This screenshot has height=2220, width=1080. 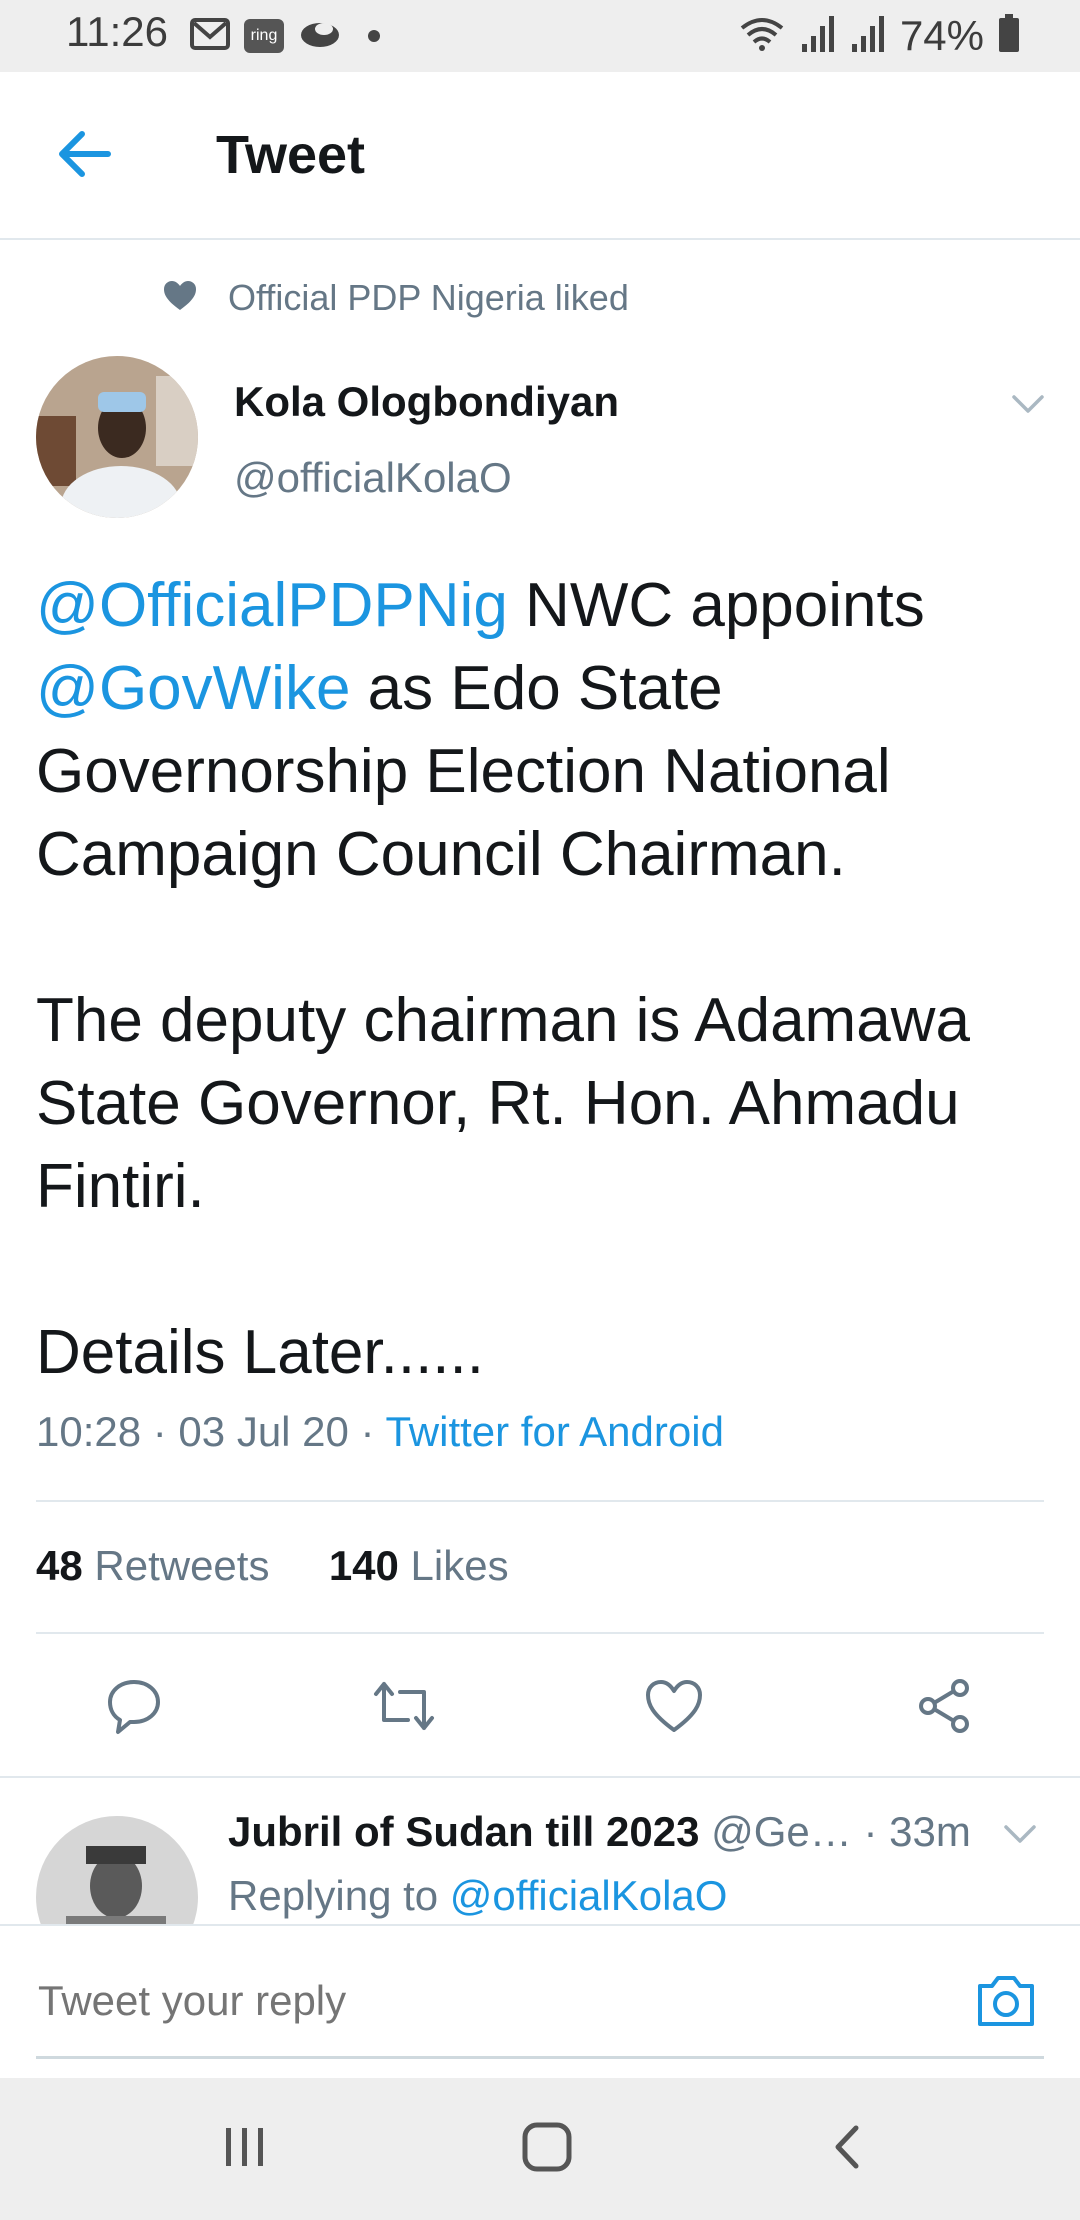 What do you see at coordinates (426, 402) in the screenshot?
I see `author-name: Kola Ologbondiyan` at bounding box center [426, 402].